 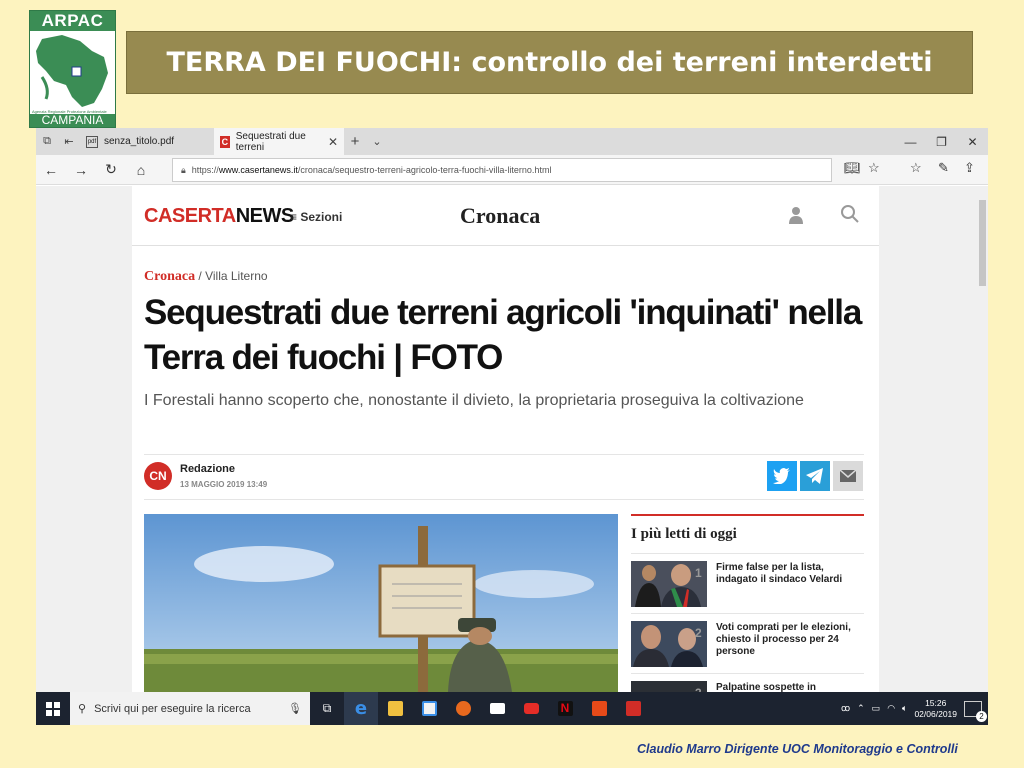 What do you see at coordinates (327, 708) in the screenshot?
I see `task-view-icon: ⧉` at bounding box center [327, 708].